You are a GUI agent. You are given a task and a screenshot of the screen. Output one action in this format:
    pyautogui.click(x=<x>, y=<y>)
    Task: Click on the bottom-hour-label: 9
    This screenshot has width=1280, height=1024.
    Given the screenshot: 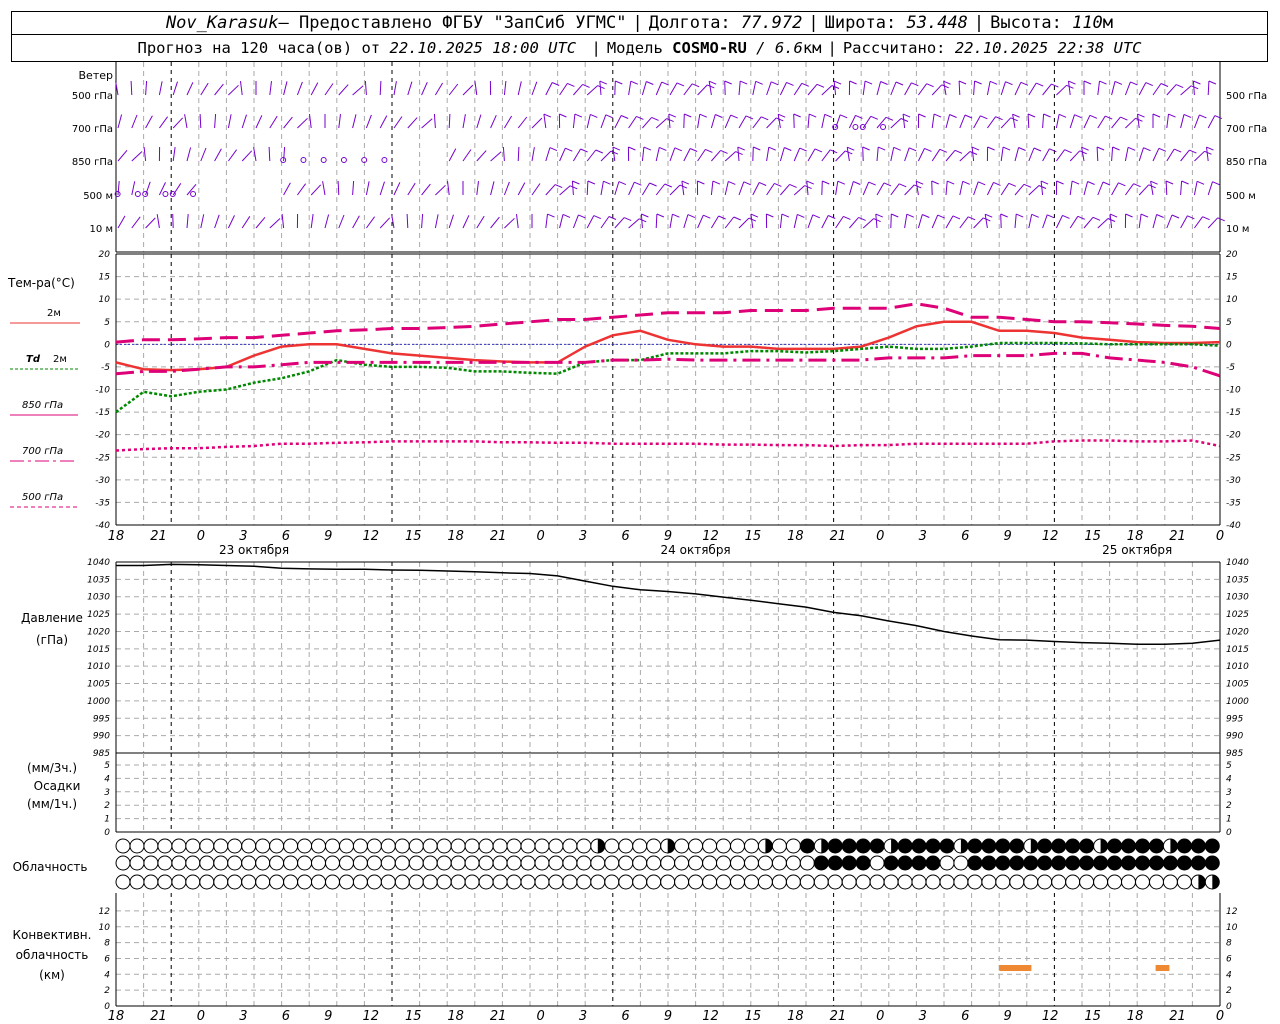 What is the action you would take?
    pyautogui.click(x=328, y=1016)
    